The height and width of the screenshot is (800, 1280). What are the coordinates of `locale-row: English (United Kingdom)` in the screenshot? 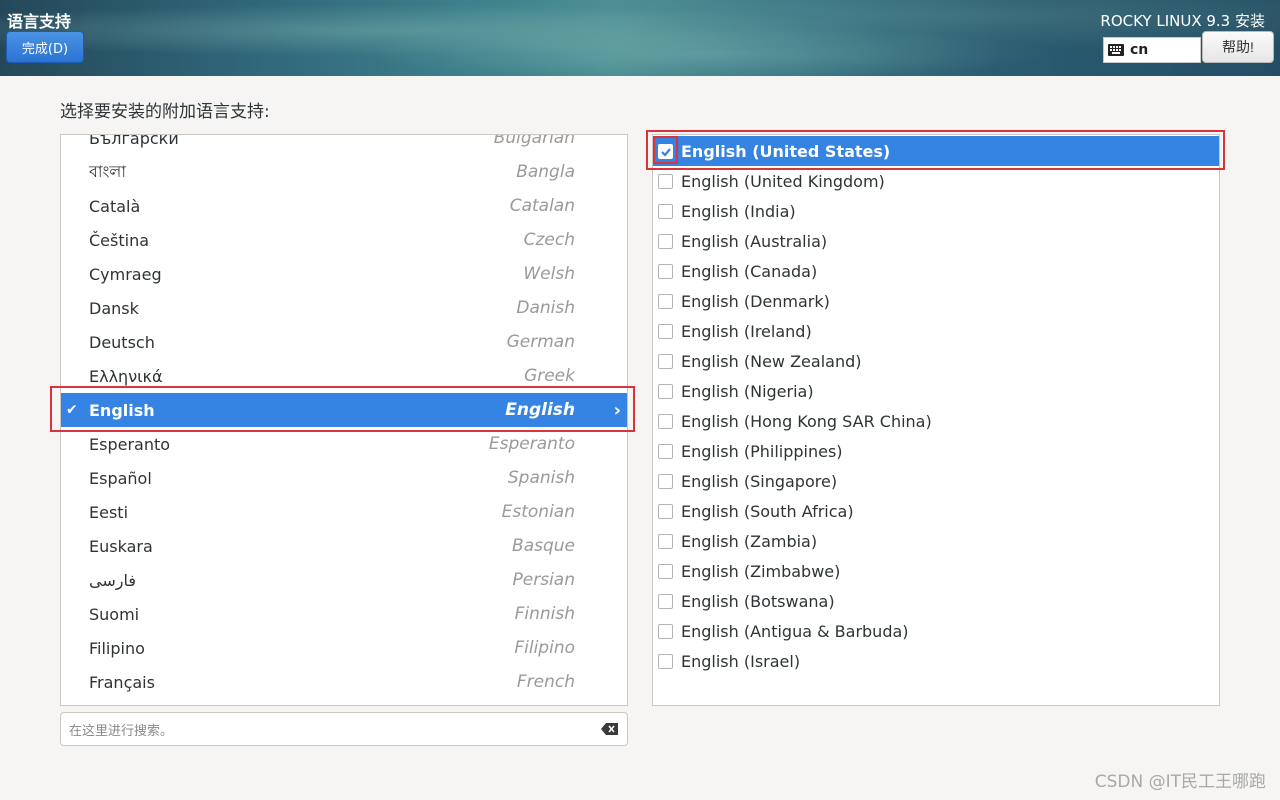 It's located at (936, 181).